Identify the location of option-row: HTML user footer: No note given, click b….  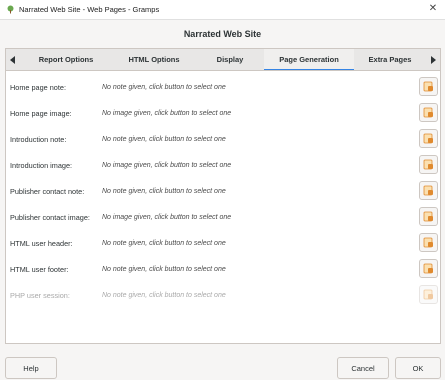
(223, 270).